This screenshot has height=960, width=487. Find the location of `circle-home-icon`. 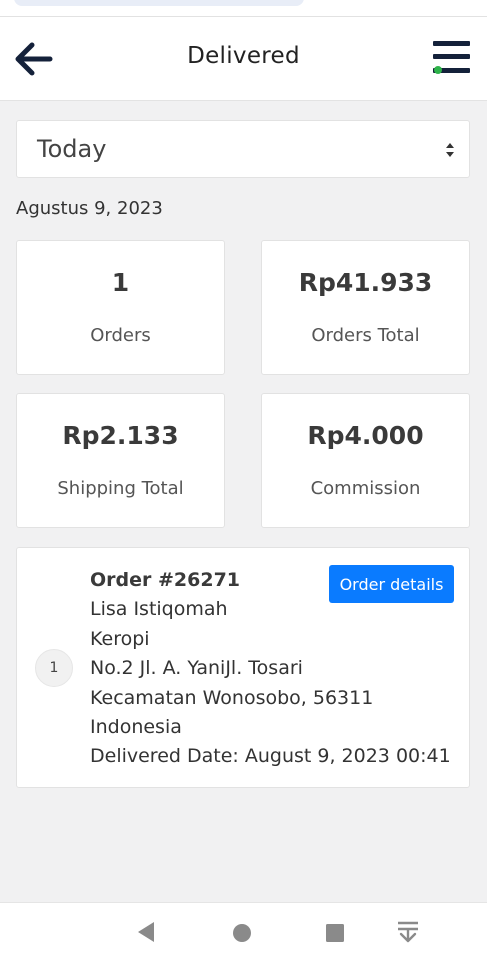

circle-home-icon is located at coordinates (242, 933).